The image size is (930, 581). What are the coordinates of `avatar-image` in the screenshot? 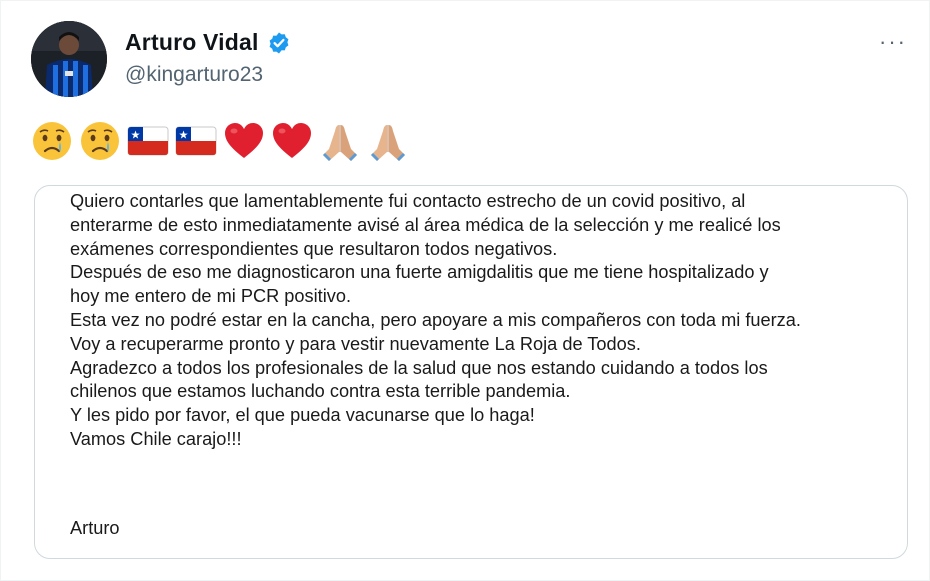 It's located at (69, 59).